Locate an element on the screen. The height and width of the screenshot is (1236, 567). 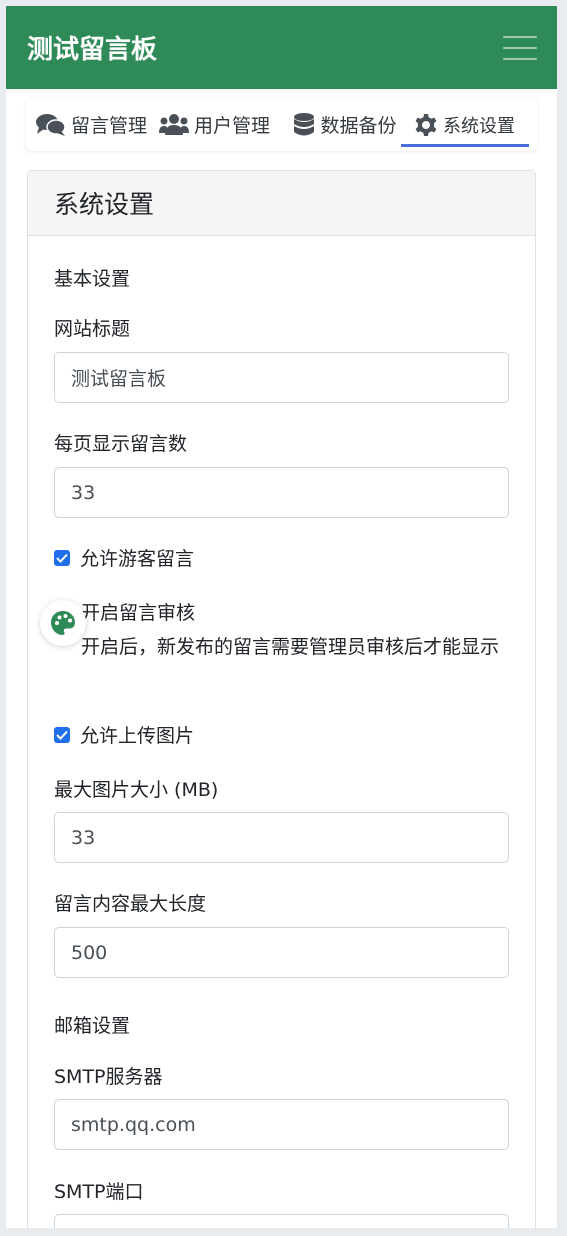
smtp-server-input: smtp.qq.com is located at coordinates (281, 1124).